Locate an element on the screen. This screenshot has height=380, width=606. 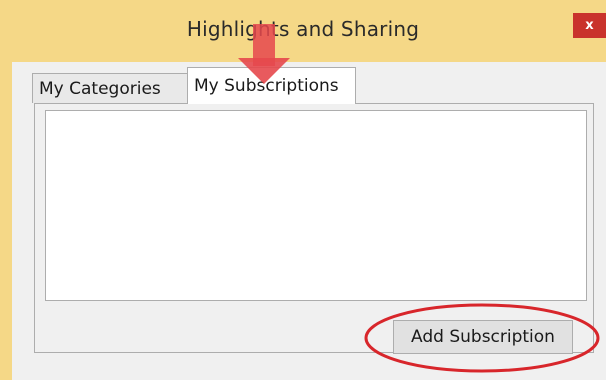
tab-my-subscriptions: My Subscriptions is located at coordinates (271, 85).